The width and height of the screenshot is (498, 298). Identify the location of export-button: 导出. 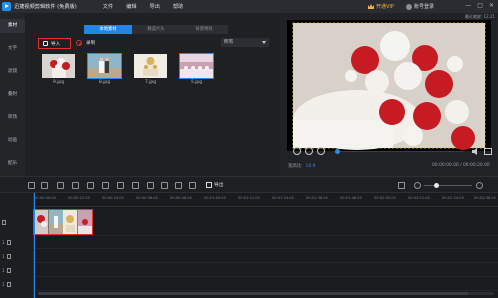
(215, 184).